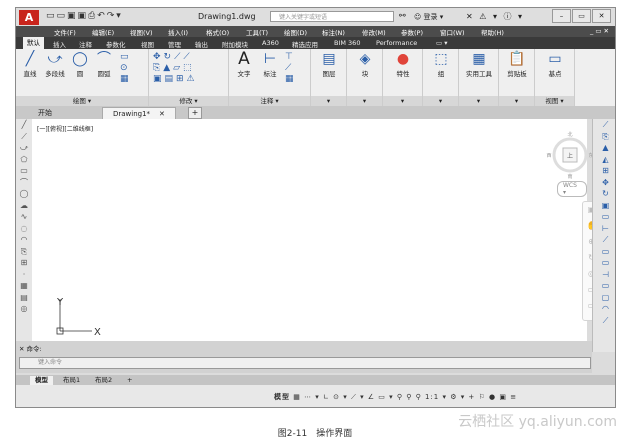  Describe the element at coordinates (396, 43) in the screenshot. I see `tab-performance: Performance` at that location.